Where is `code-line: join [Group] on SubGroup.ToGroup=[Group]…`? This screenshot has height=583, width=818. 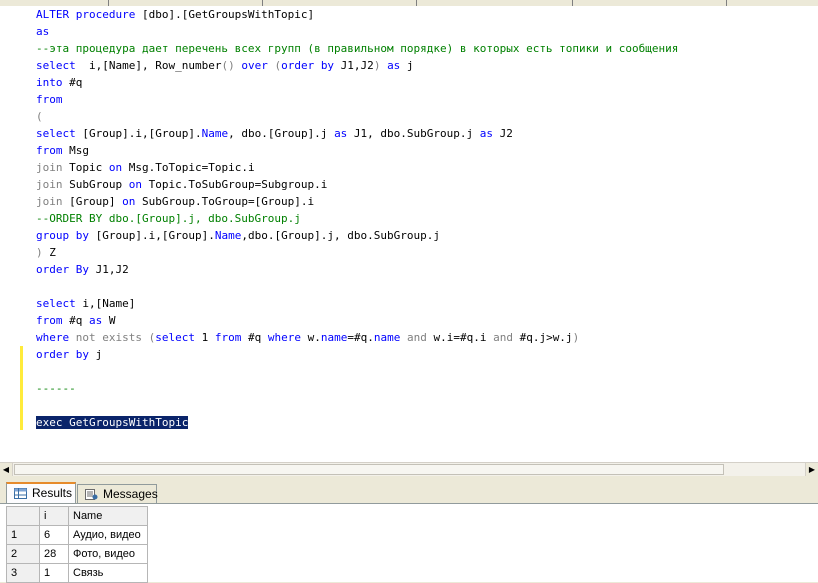
code-line: join [Group] on SubGroup.ToGroup=[Group]… is located at coordinates (357, 201).